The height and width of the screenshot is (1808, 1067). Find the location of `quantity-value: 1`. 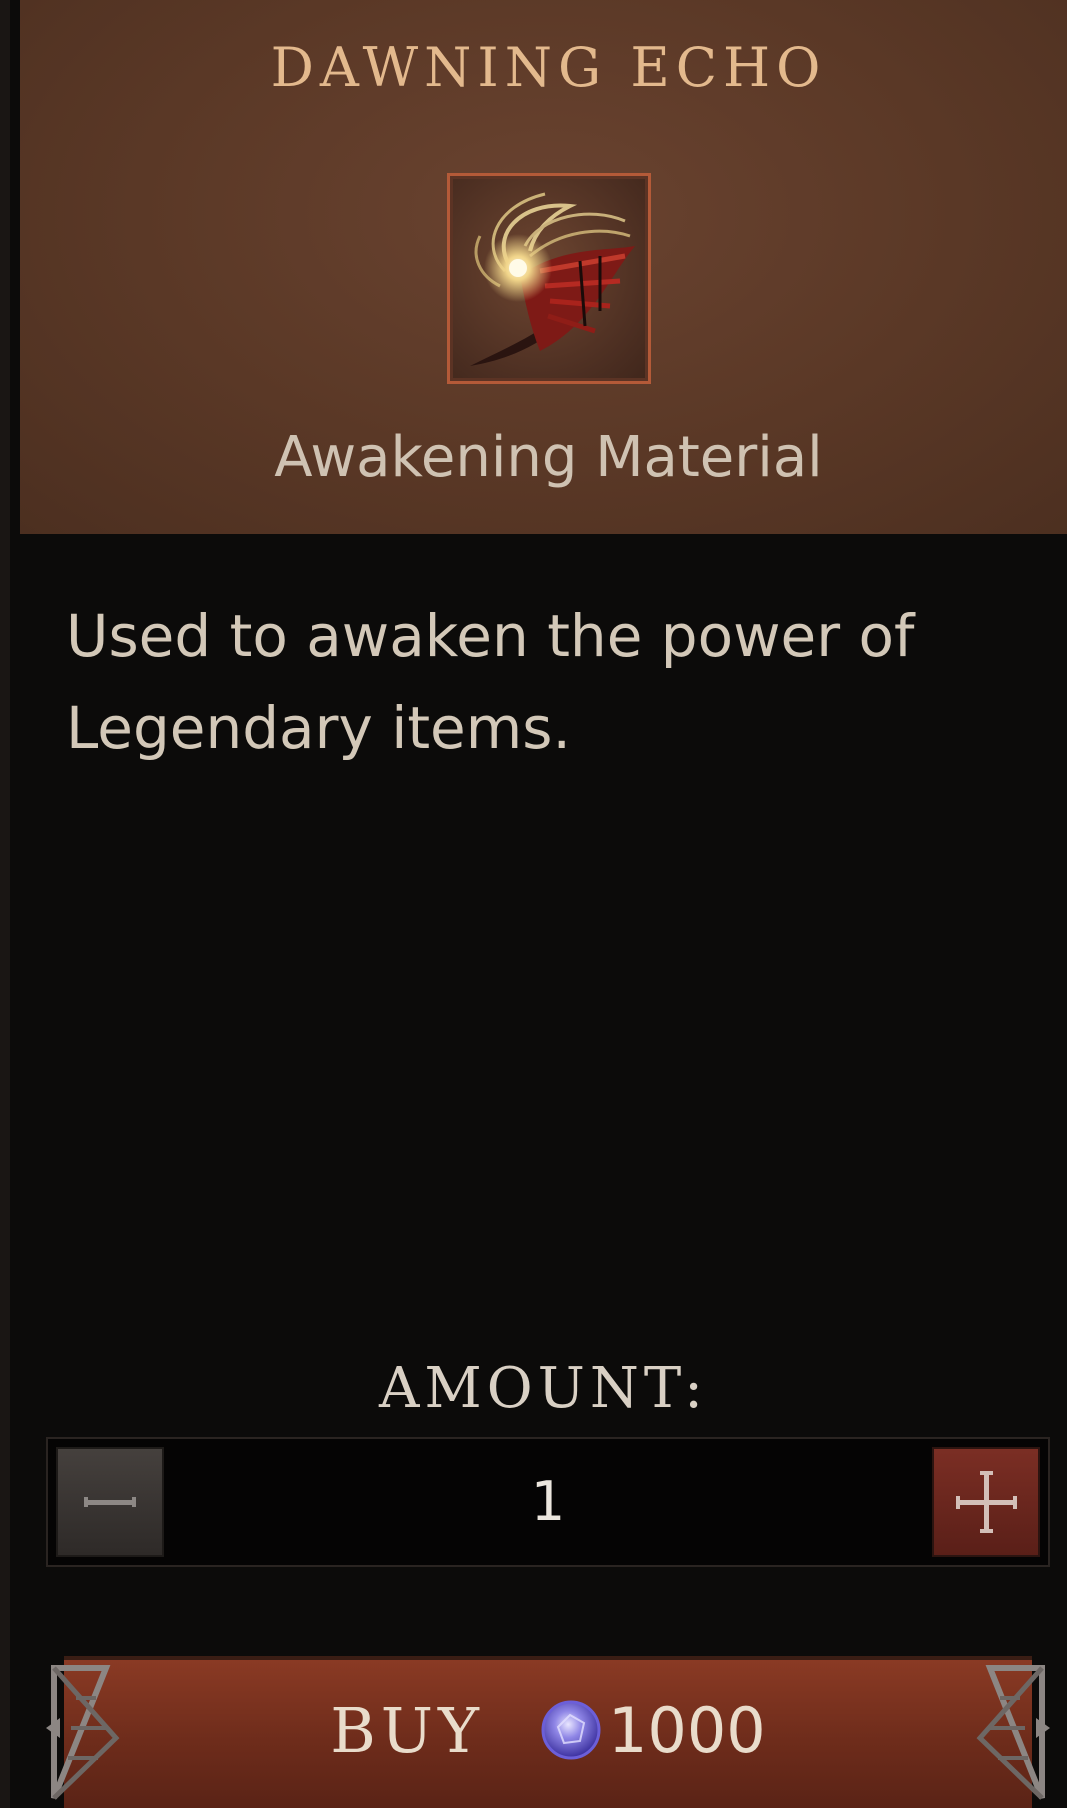

quantity-value: 1 is located at coordinates (548, 1502).